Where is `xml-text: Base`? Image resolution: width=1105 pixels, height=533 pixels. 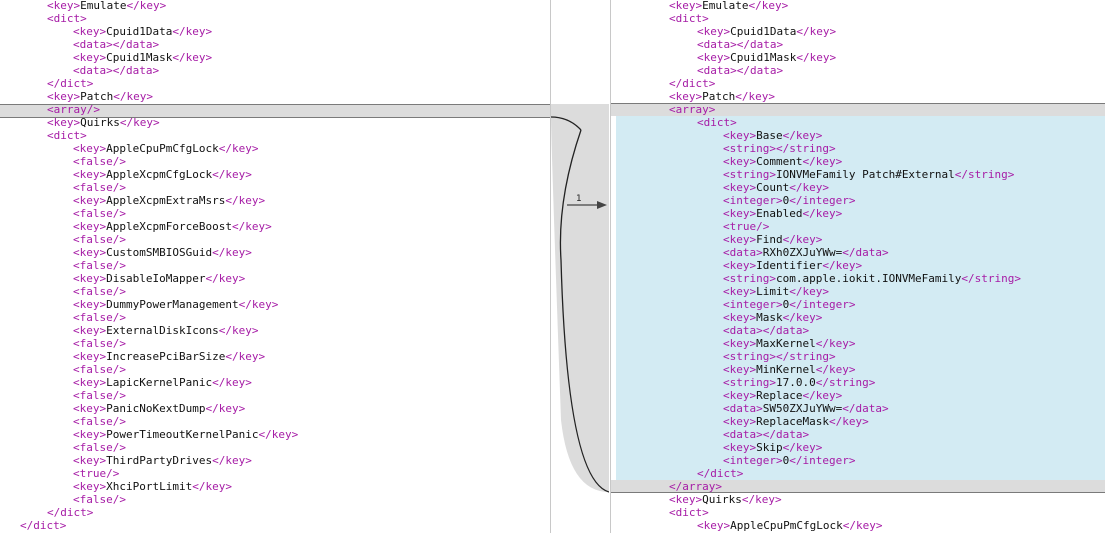 xml-text: Base is located at coordinates (769, 135).